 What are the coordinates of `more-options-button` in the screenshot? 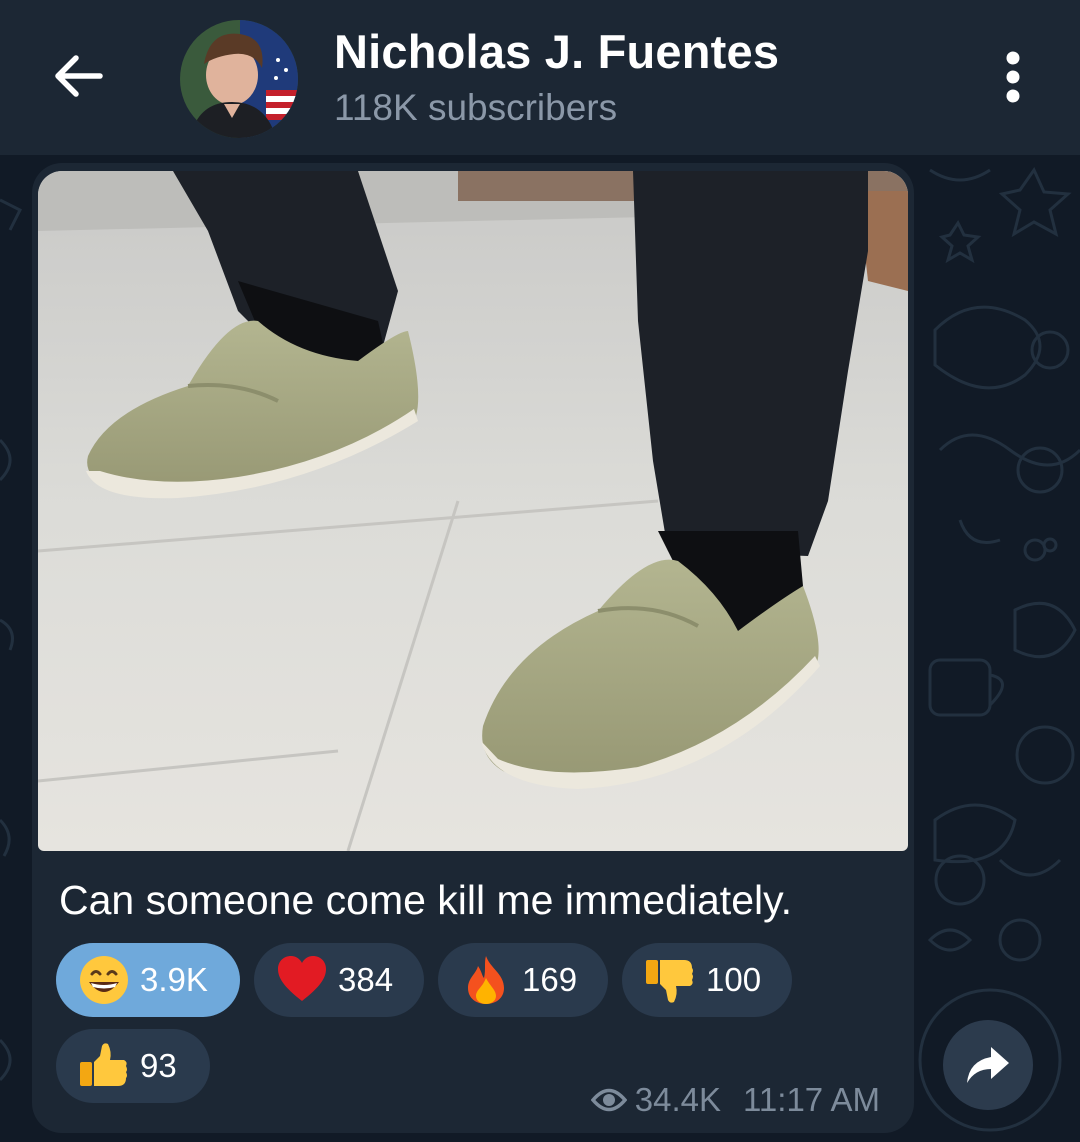 It's located at (1013, 77).